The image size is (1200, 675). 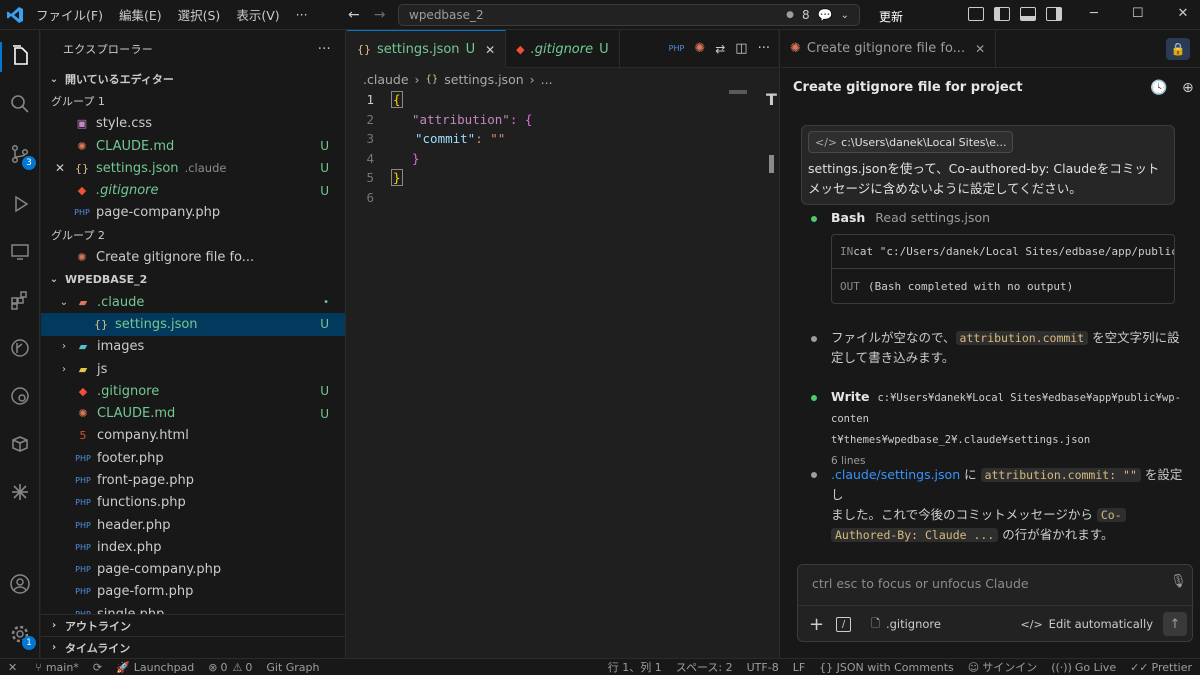 What do you see at coordinates (193, 213) in the screenshot?
I see `open-editor-item: PHP page-company.php` at bounding box center [193, 213].